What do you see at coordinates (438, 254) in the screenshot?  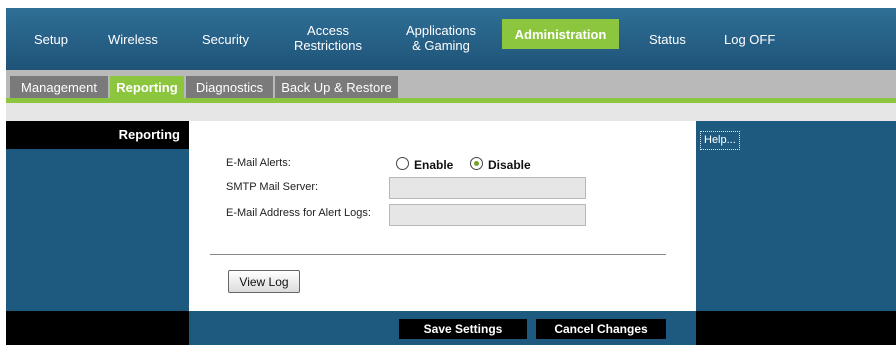 I see `form-divider` at bounding box center [438, 254].